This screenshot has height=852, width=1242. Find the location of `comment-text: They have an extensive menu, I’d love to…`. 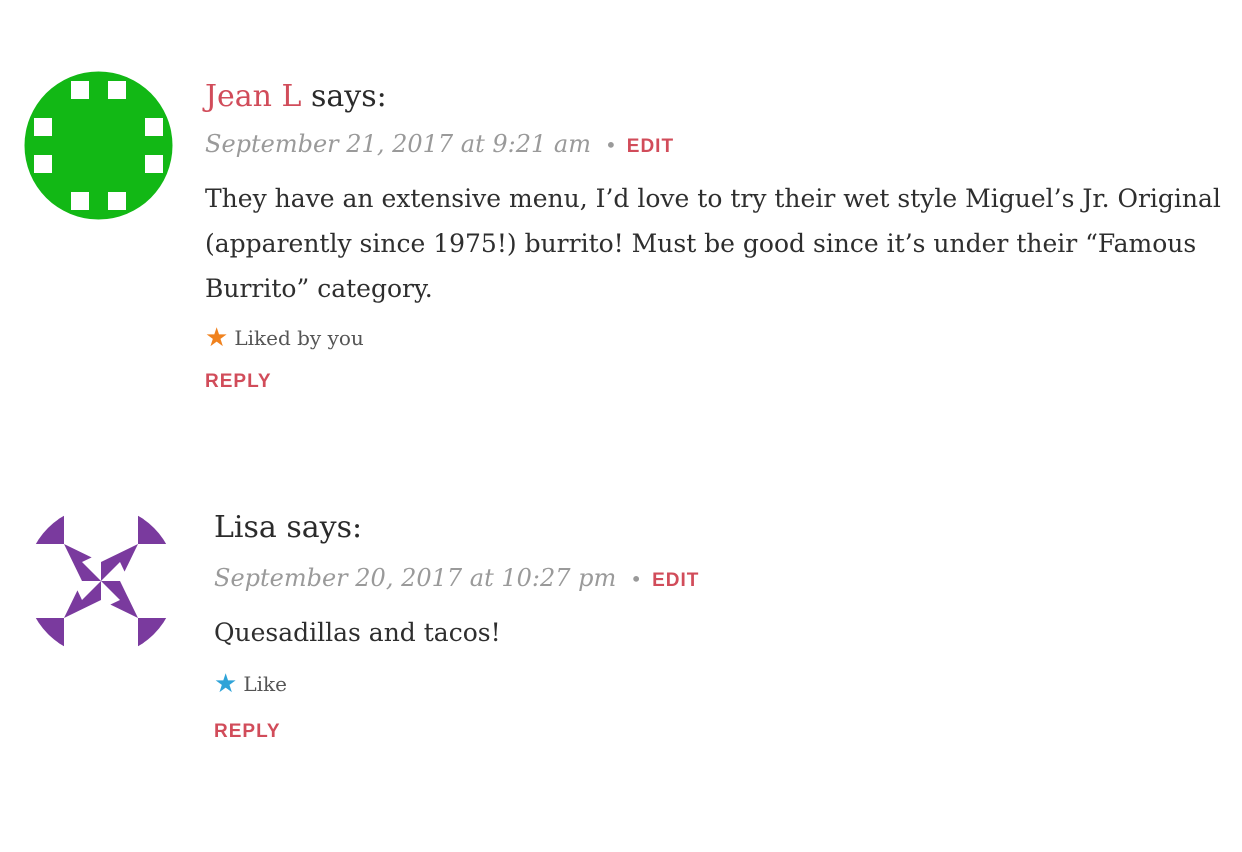

comment-text: They have an extensive menu, I’d love to… is located at coordinates (713, 243).